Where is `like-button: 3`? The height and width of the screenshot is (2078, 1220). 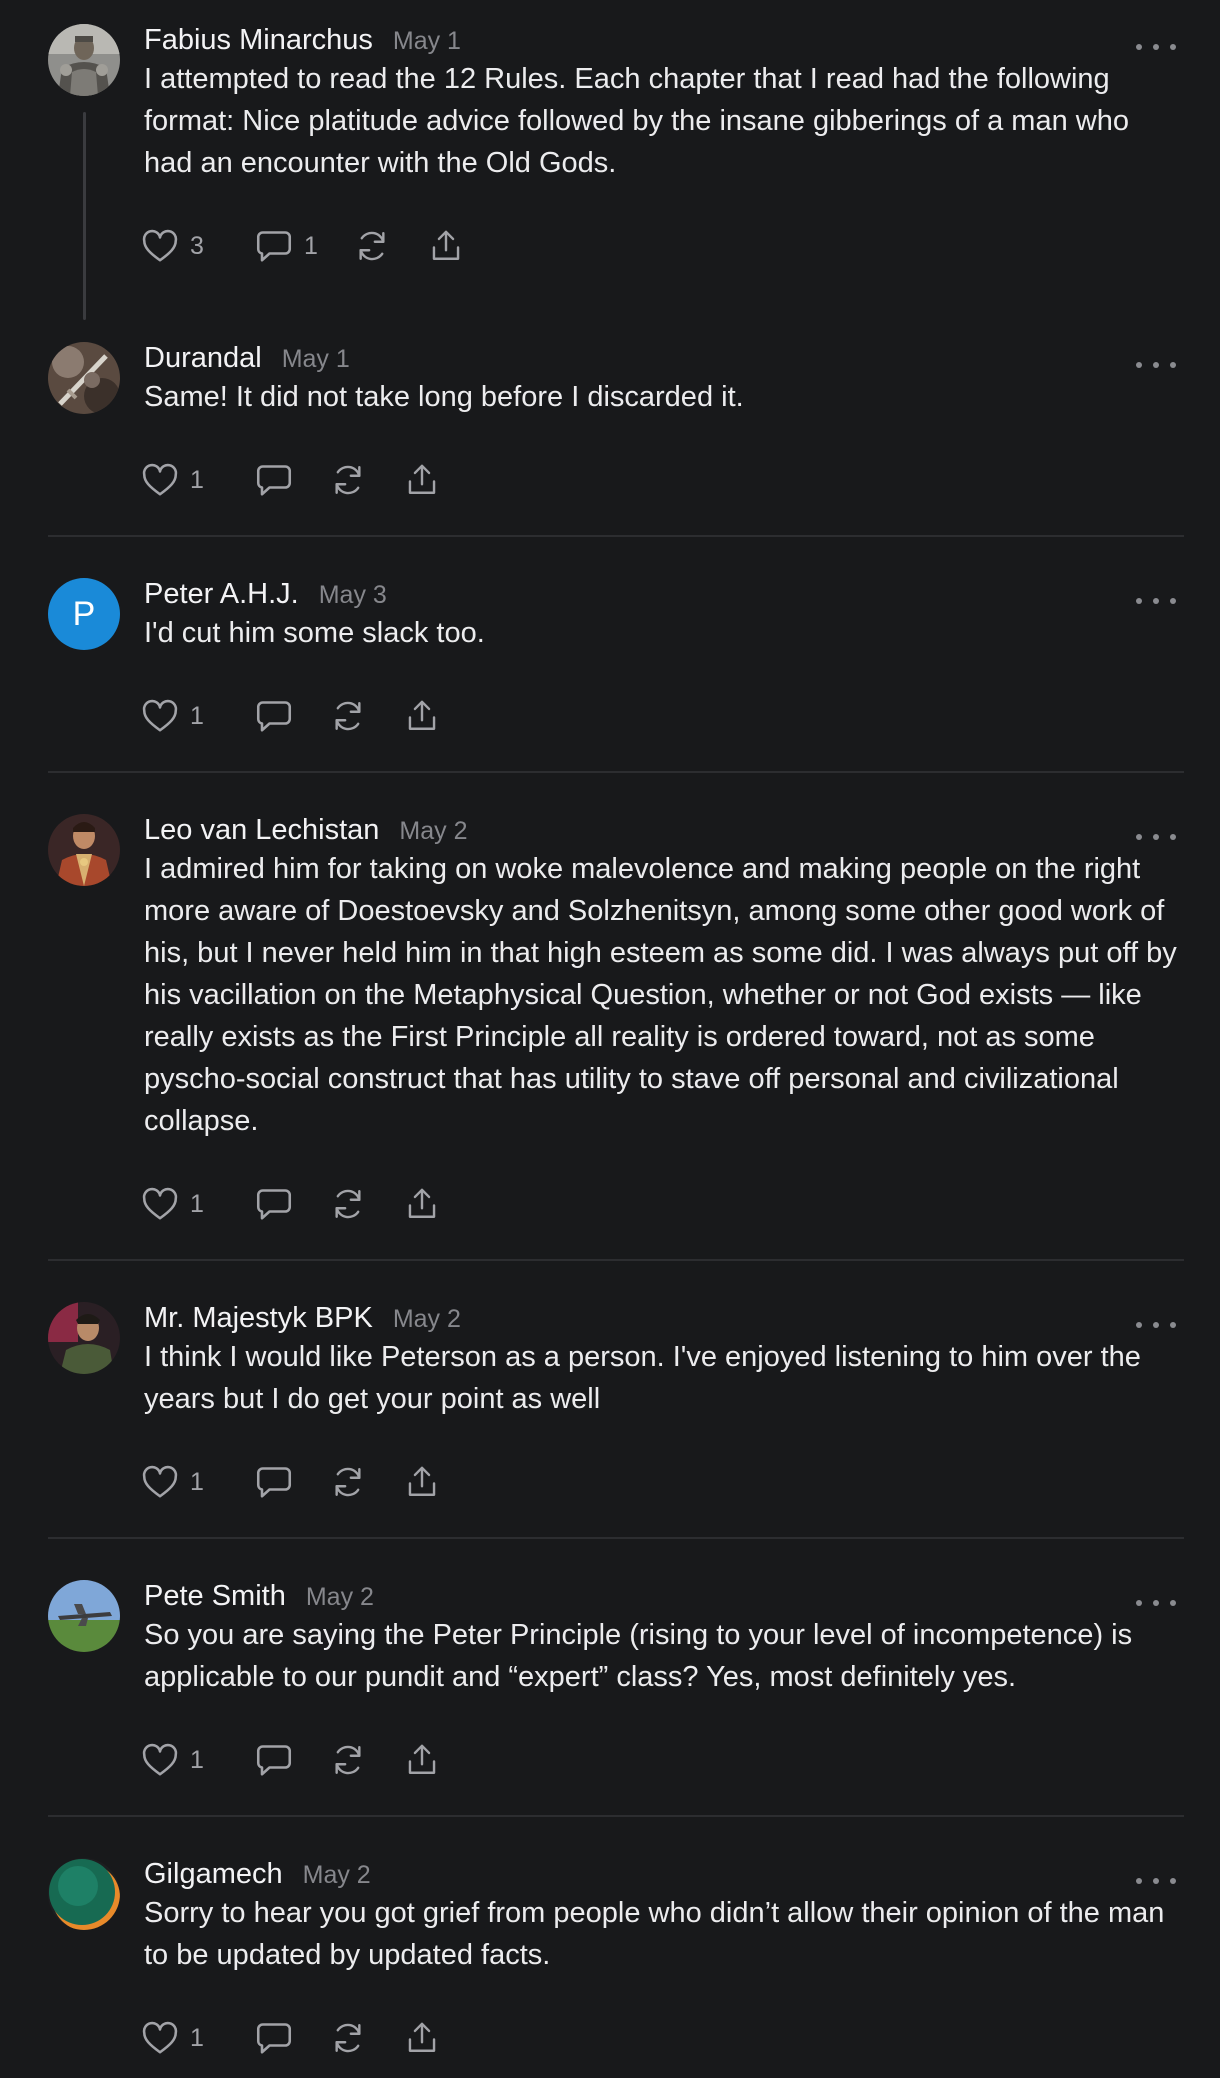
like-button: 3 is located at coordinates (199, 246).